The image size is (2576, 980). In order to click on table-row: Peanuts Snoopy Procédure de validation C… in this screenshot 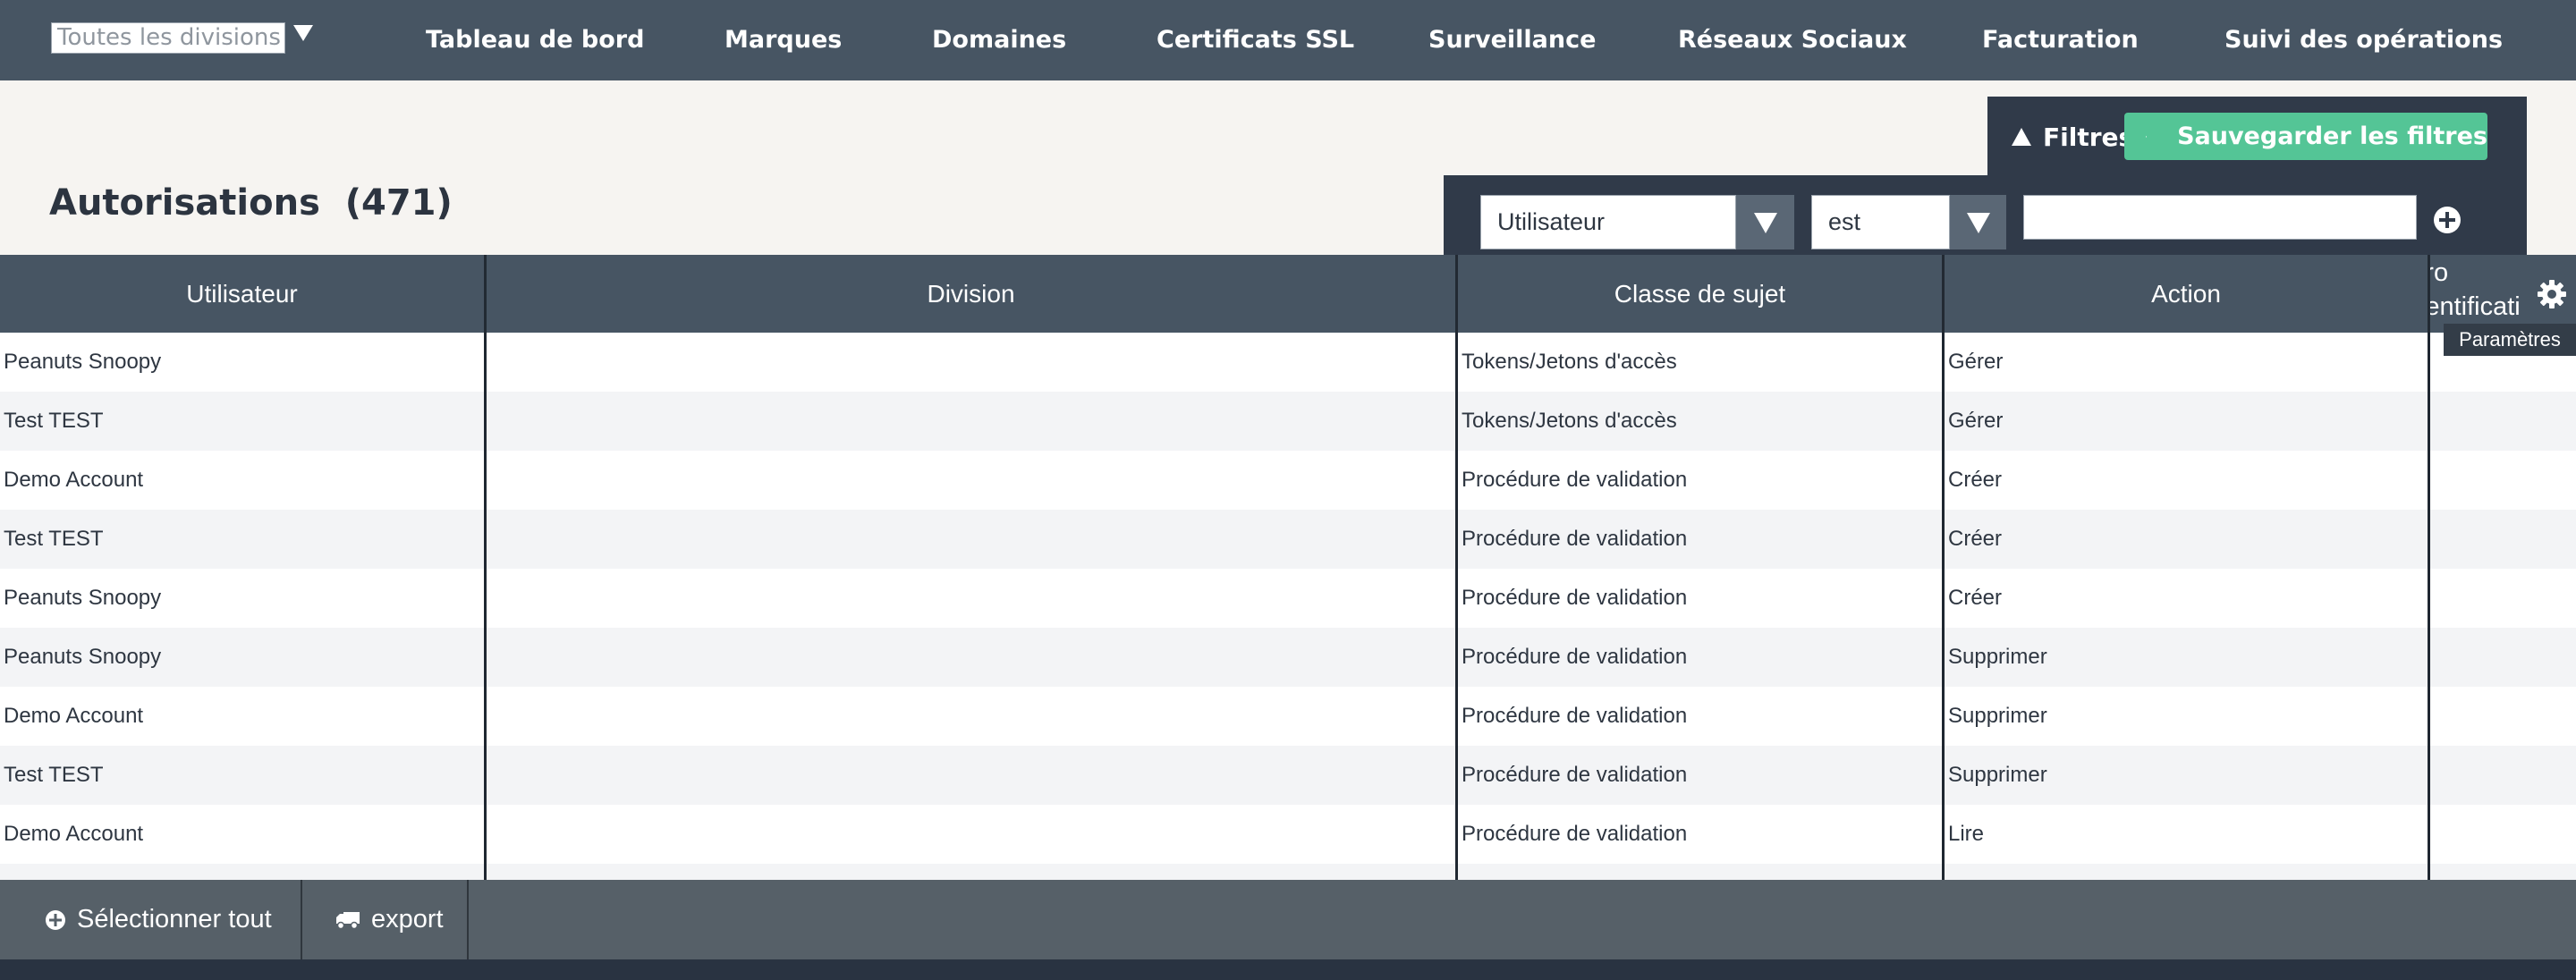, I will do `click(1288, 598)`.